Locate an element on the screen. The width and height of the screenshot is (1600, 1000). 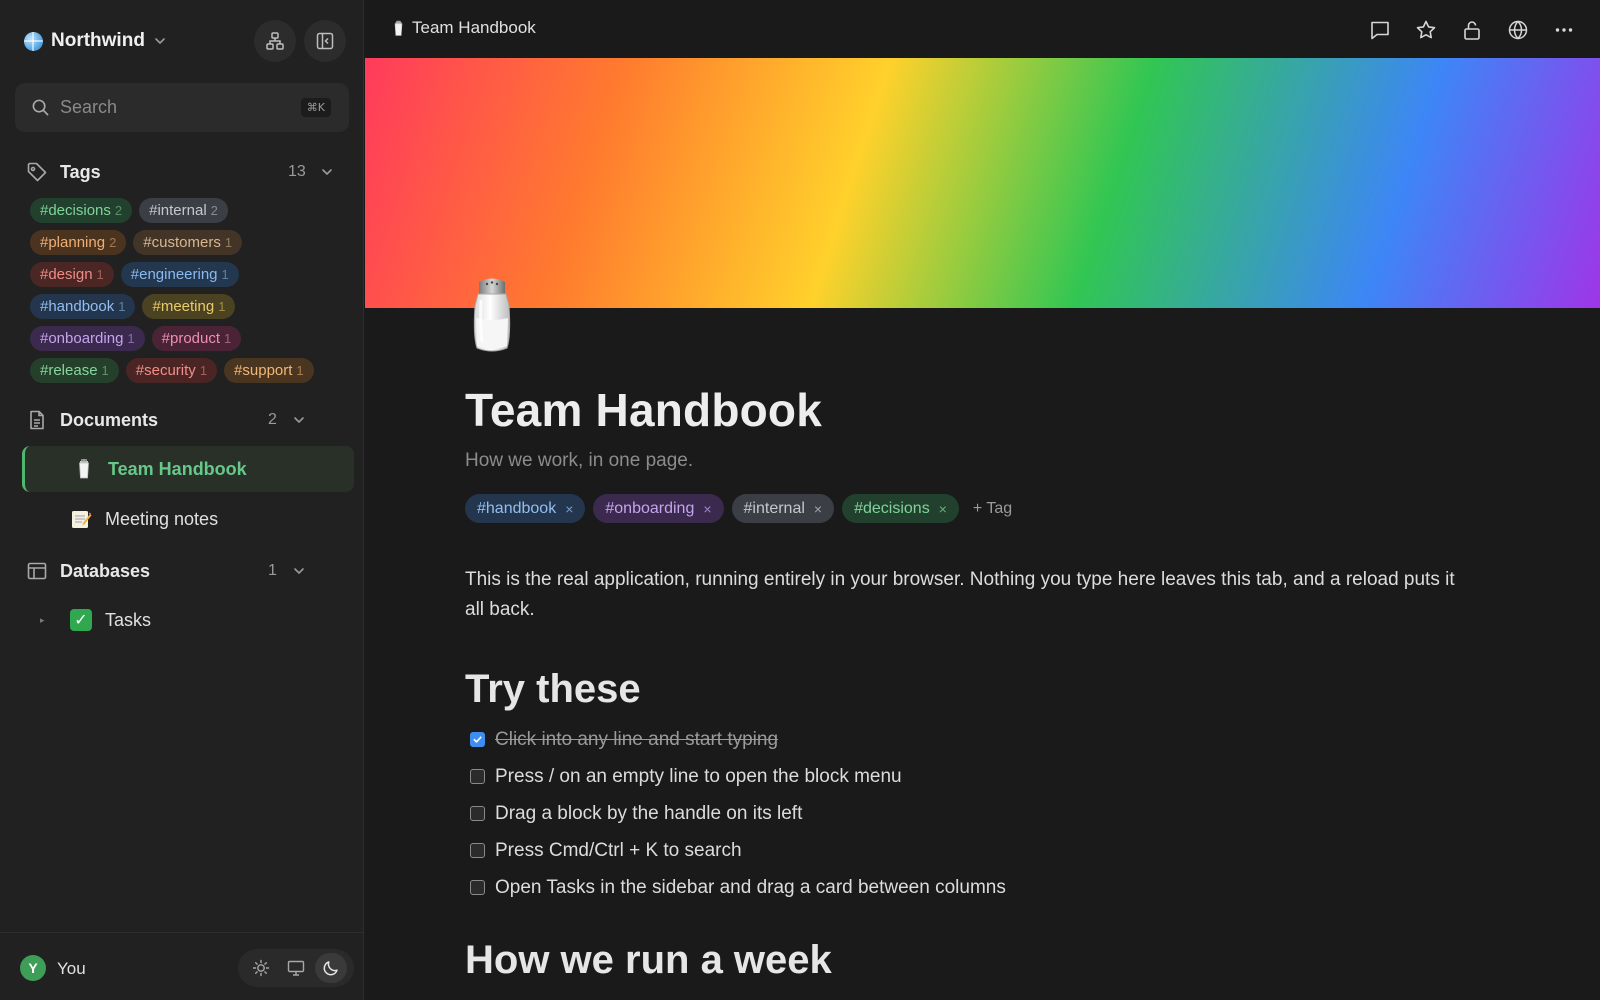
graph-view-button is located at coordinates (275, 41).